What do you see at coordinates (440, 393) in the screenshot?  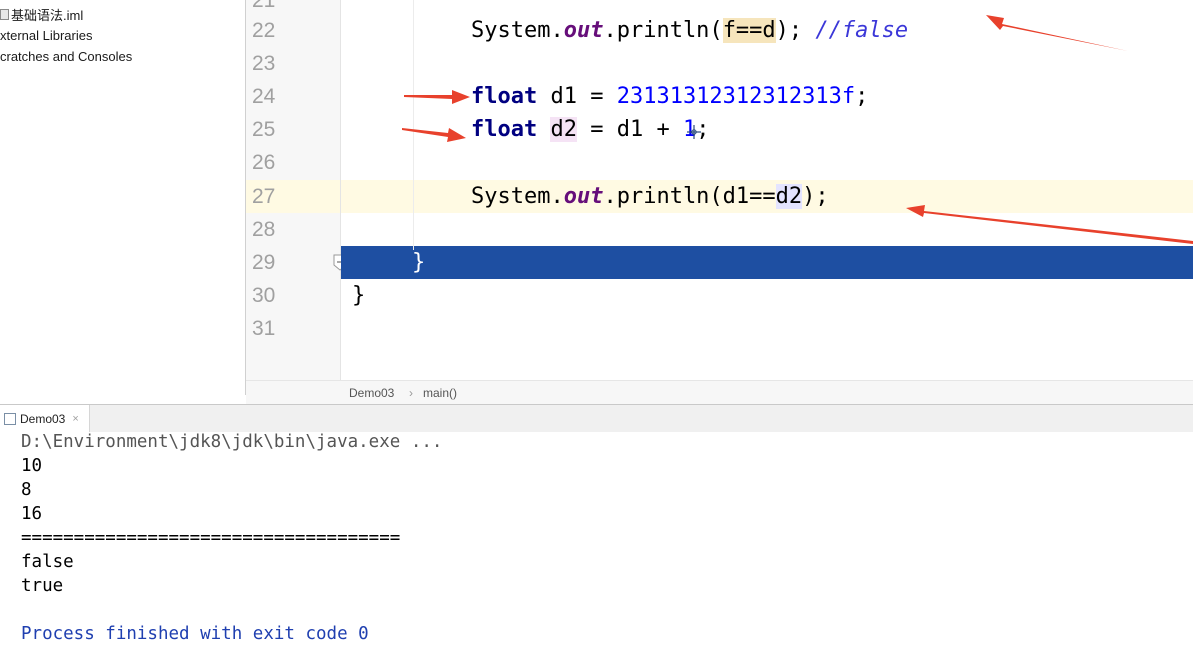 I see `breadcrumb-method: main()` at bounding box center [440, 393].